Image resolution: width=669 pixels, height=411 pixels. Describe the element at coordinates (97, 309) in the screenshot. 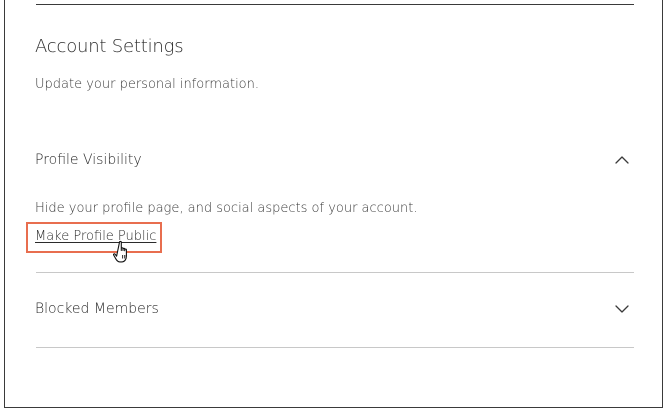

I see `blocked-members-label: Blocked Members` at that location.